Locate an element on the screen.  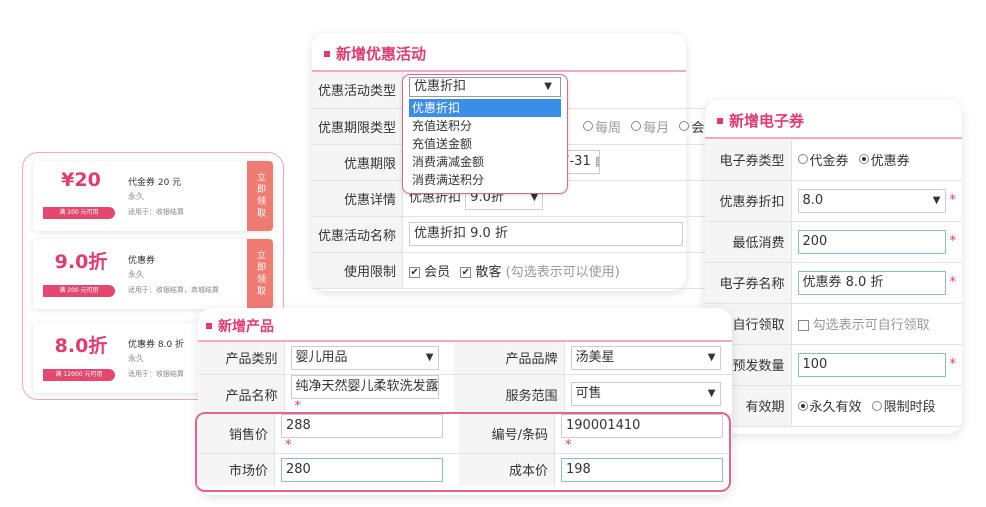
evoucher-self-checkbox is located at coordinates (803, 325).